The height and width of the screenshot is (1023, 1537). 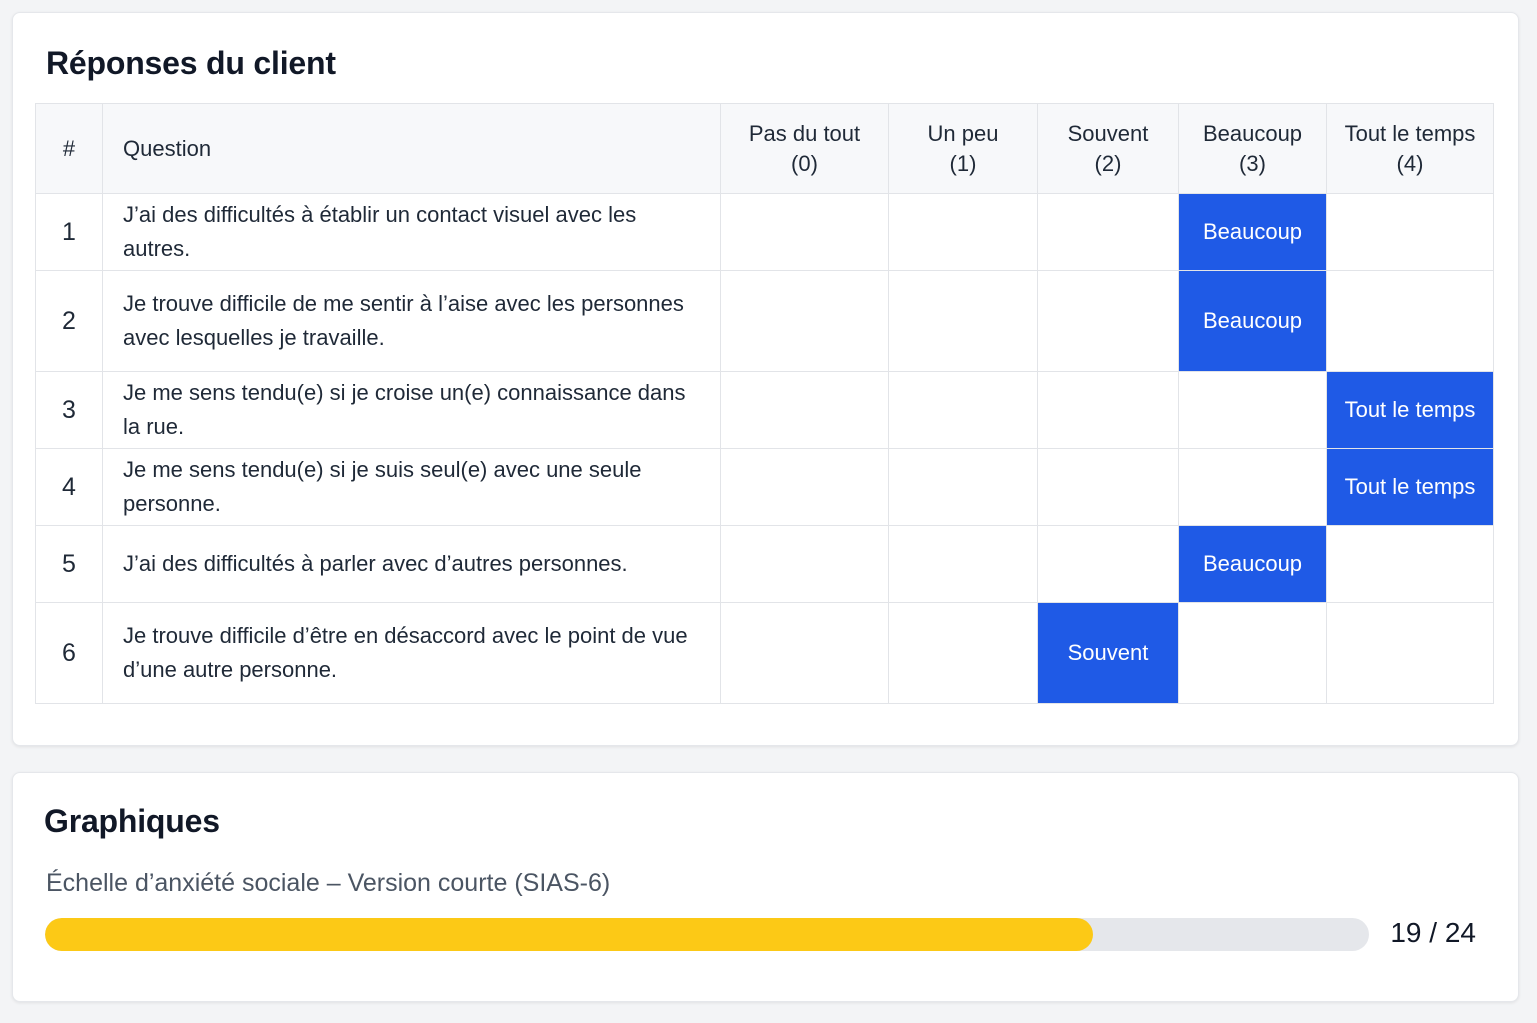 What do you see at coordinates (963, 148) in the screenshot?
I see `header-option: Un peu (1)` at bounding box center [963, 148].